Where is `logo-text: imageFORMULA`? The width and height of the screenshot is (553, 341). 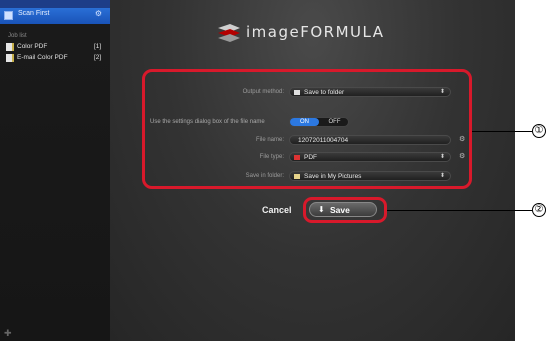
logo-text: imageFORMULA is located at coordinates (315, 32).